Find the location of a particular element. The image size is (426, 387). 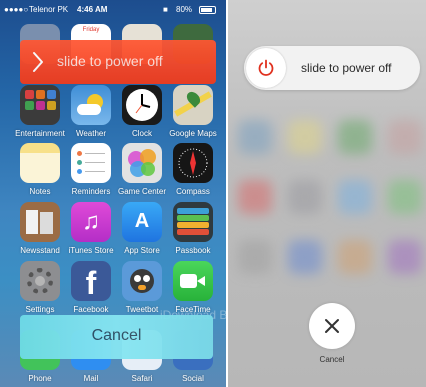

app-label: Entertainment is located at coordinates (40, 133).